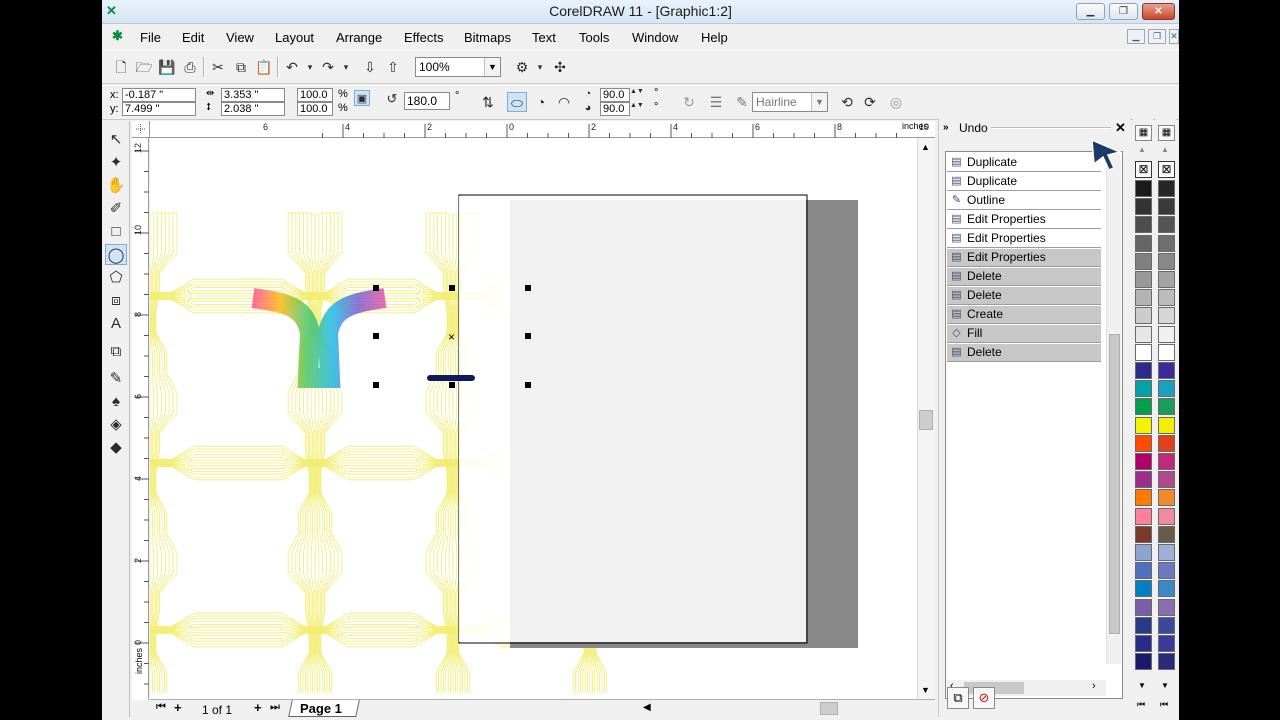  Describe the element at coordinates (116, 424) in the screenshot. I see `fill-tool-icon: ◈` at that location.